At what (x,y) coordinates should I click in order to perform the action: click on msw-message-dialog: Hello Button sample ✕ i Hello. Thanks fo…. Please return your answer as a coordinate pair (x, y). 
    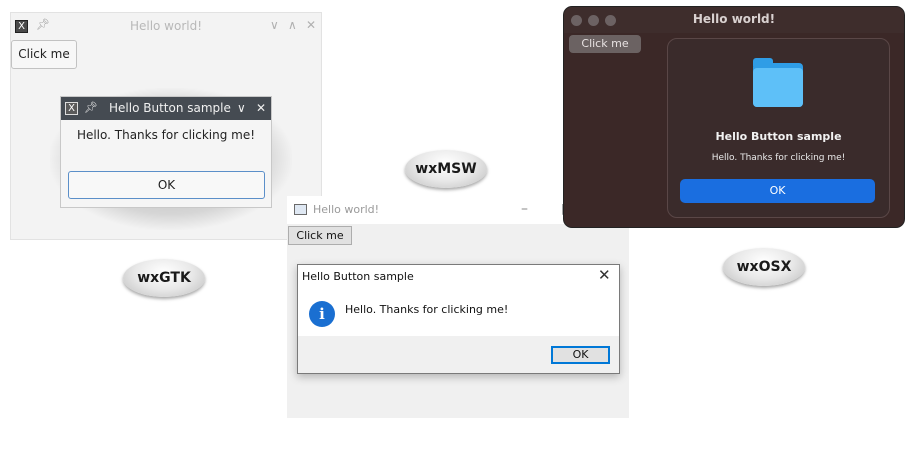
    Looking at the image, I should click on (458, 319).